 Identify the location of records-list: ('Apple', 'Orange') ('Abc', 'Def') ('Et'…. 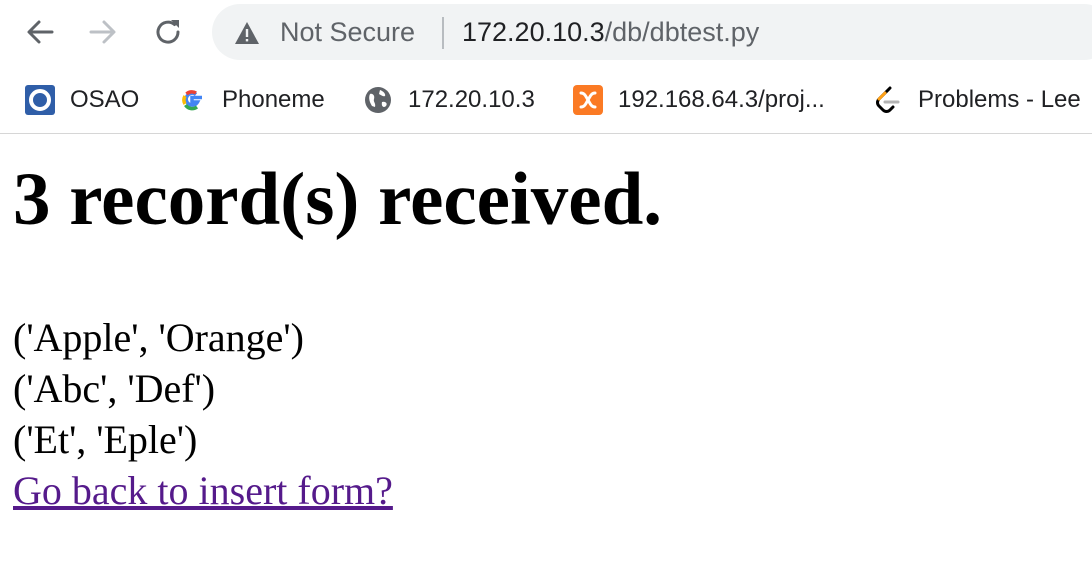
(203, 414).